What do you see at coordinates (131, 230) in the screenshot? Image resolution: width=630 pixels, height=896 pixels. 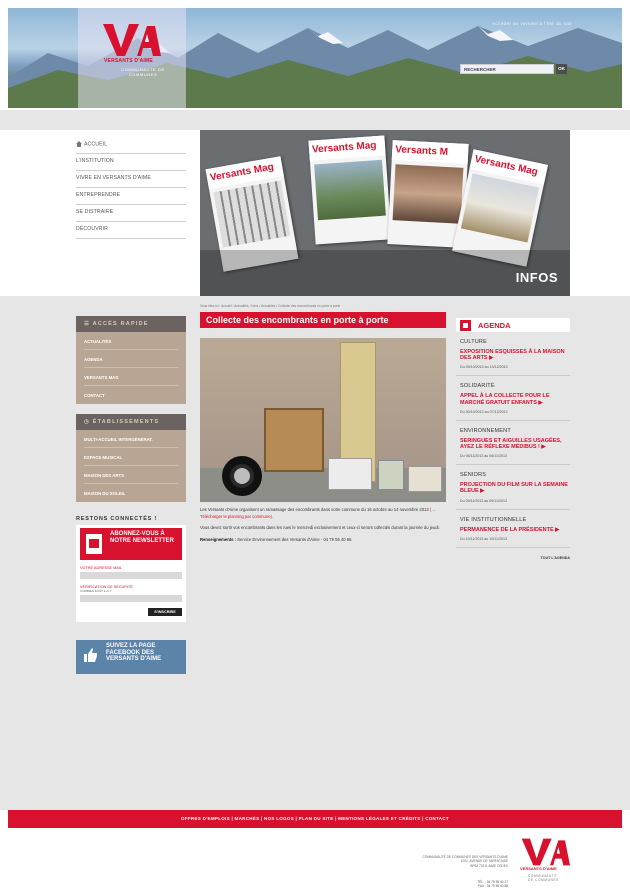 I see `nav-item-decouvrir: DÉCOUVRIR` at bounding box center [131, 230].